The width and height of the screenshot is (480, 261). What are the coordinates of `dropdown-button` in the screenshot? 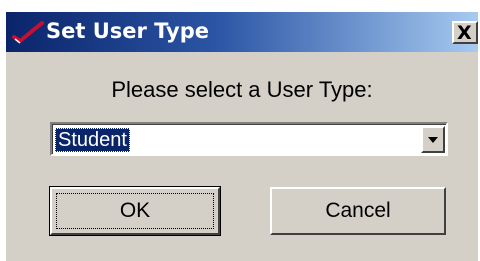 It's located at (433, 139).